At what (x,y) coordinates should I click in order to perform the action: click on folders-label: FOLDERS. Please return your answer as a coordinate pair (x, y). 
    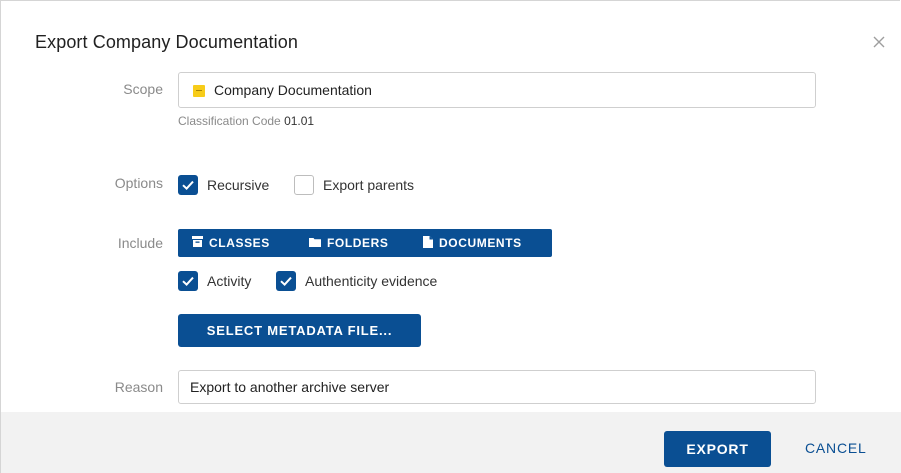
    Looking at the image, I should click on (358, 243).